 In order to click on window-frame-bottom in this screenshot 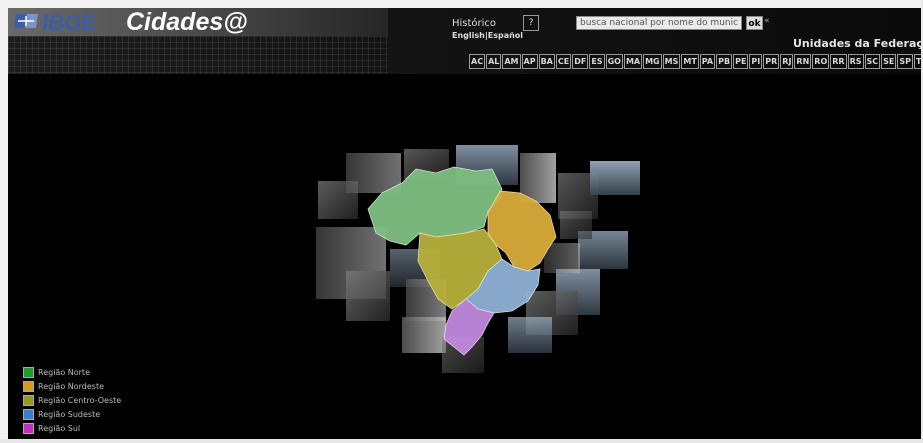, I will do `click(461, 441)`.